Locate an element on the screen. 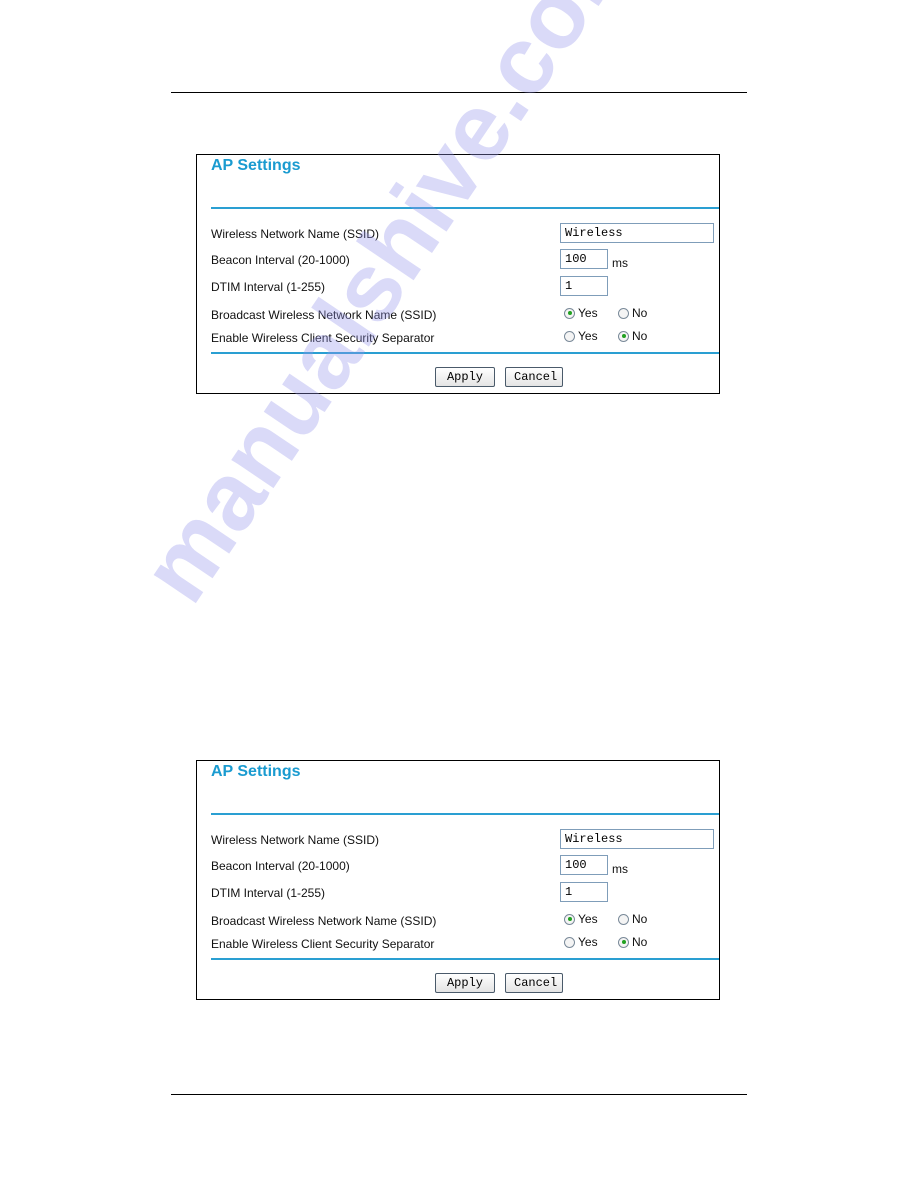 This screenshot has height=1188, width=918. footer-rule is located at coordinates (459, 1094).